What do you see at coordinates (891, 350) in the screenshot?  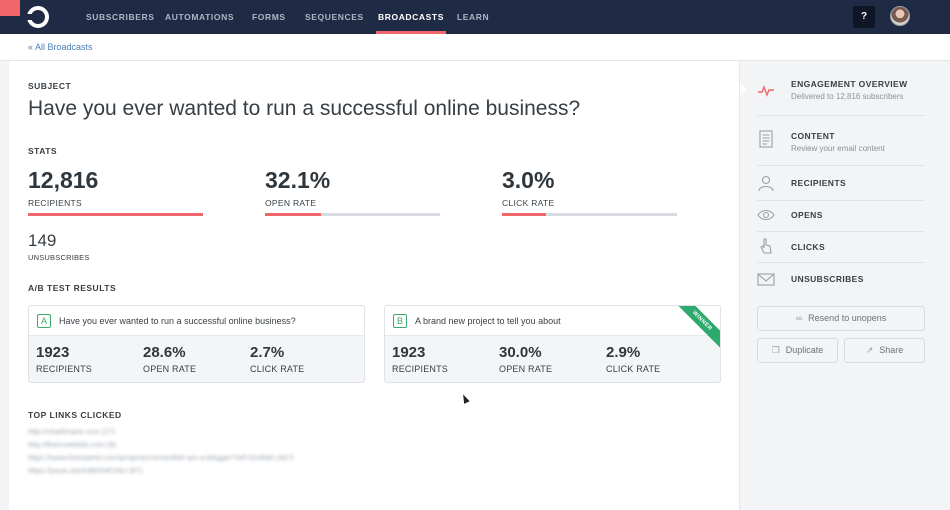 I see `button-label: Share` at bounding box center [891, 350].